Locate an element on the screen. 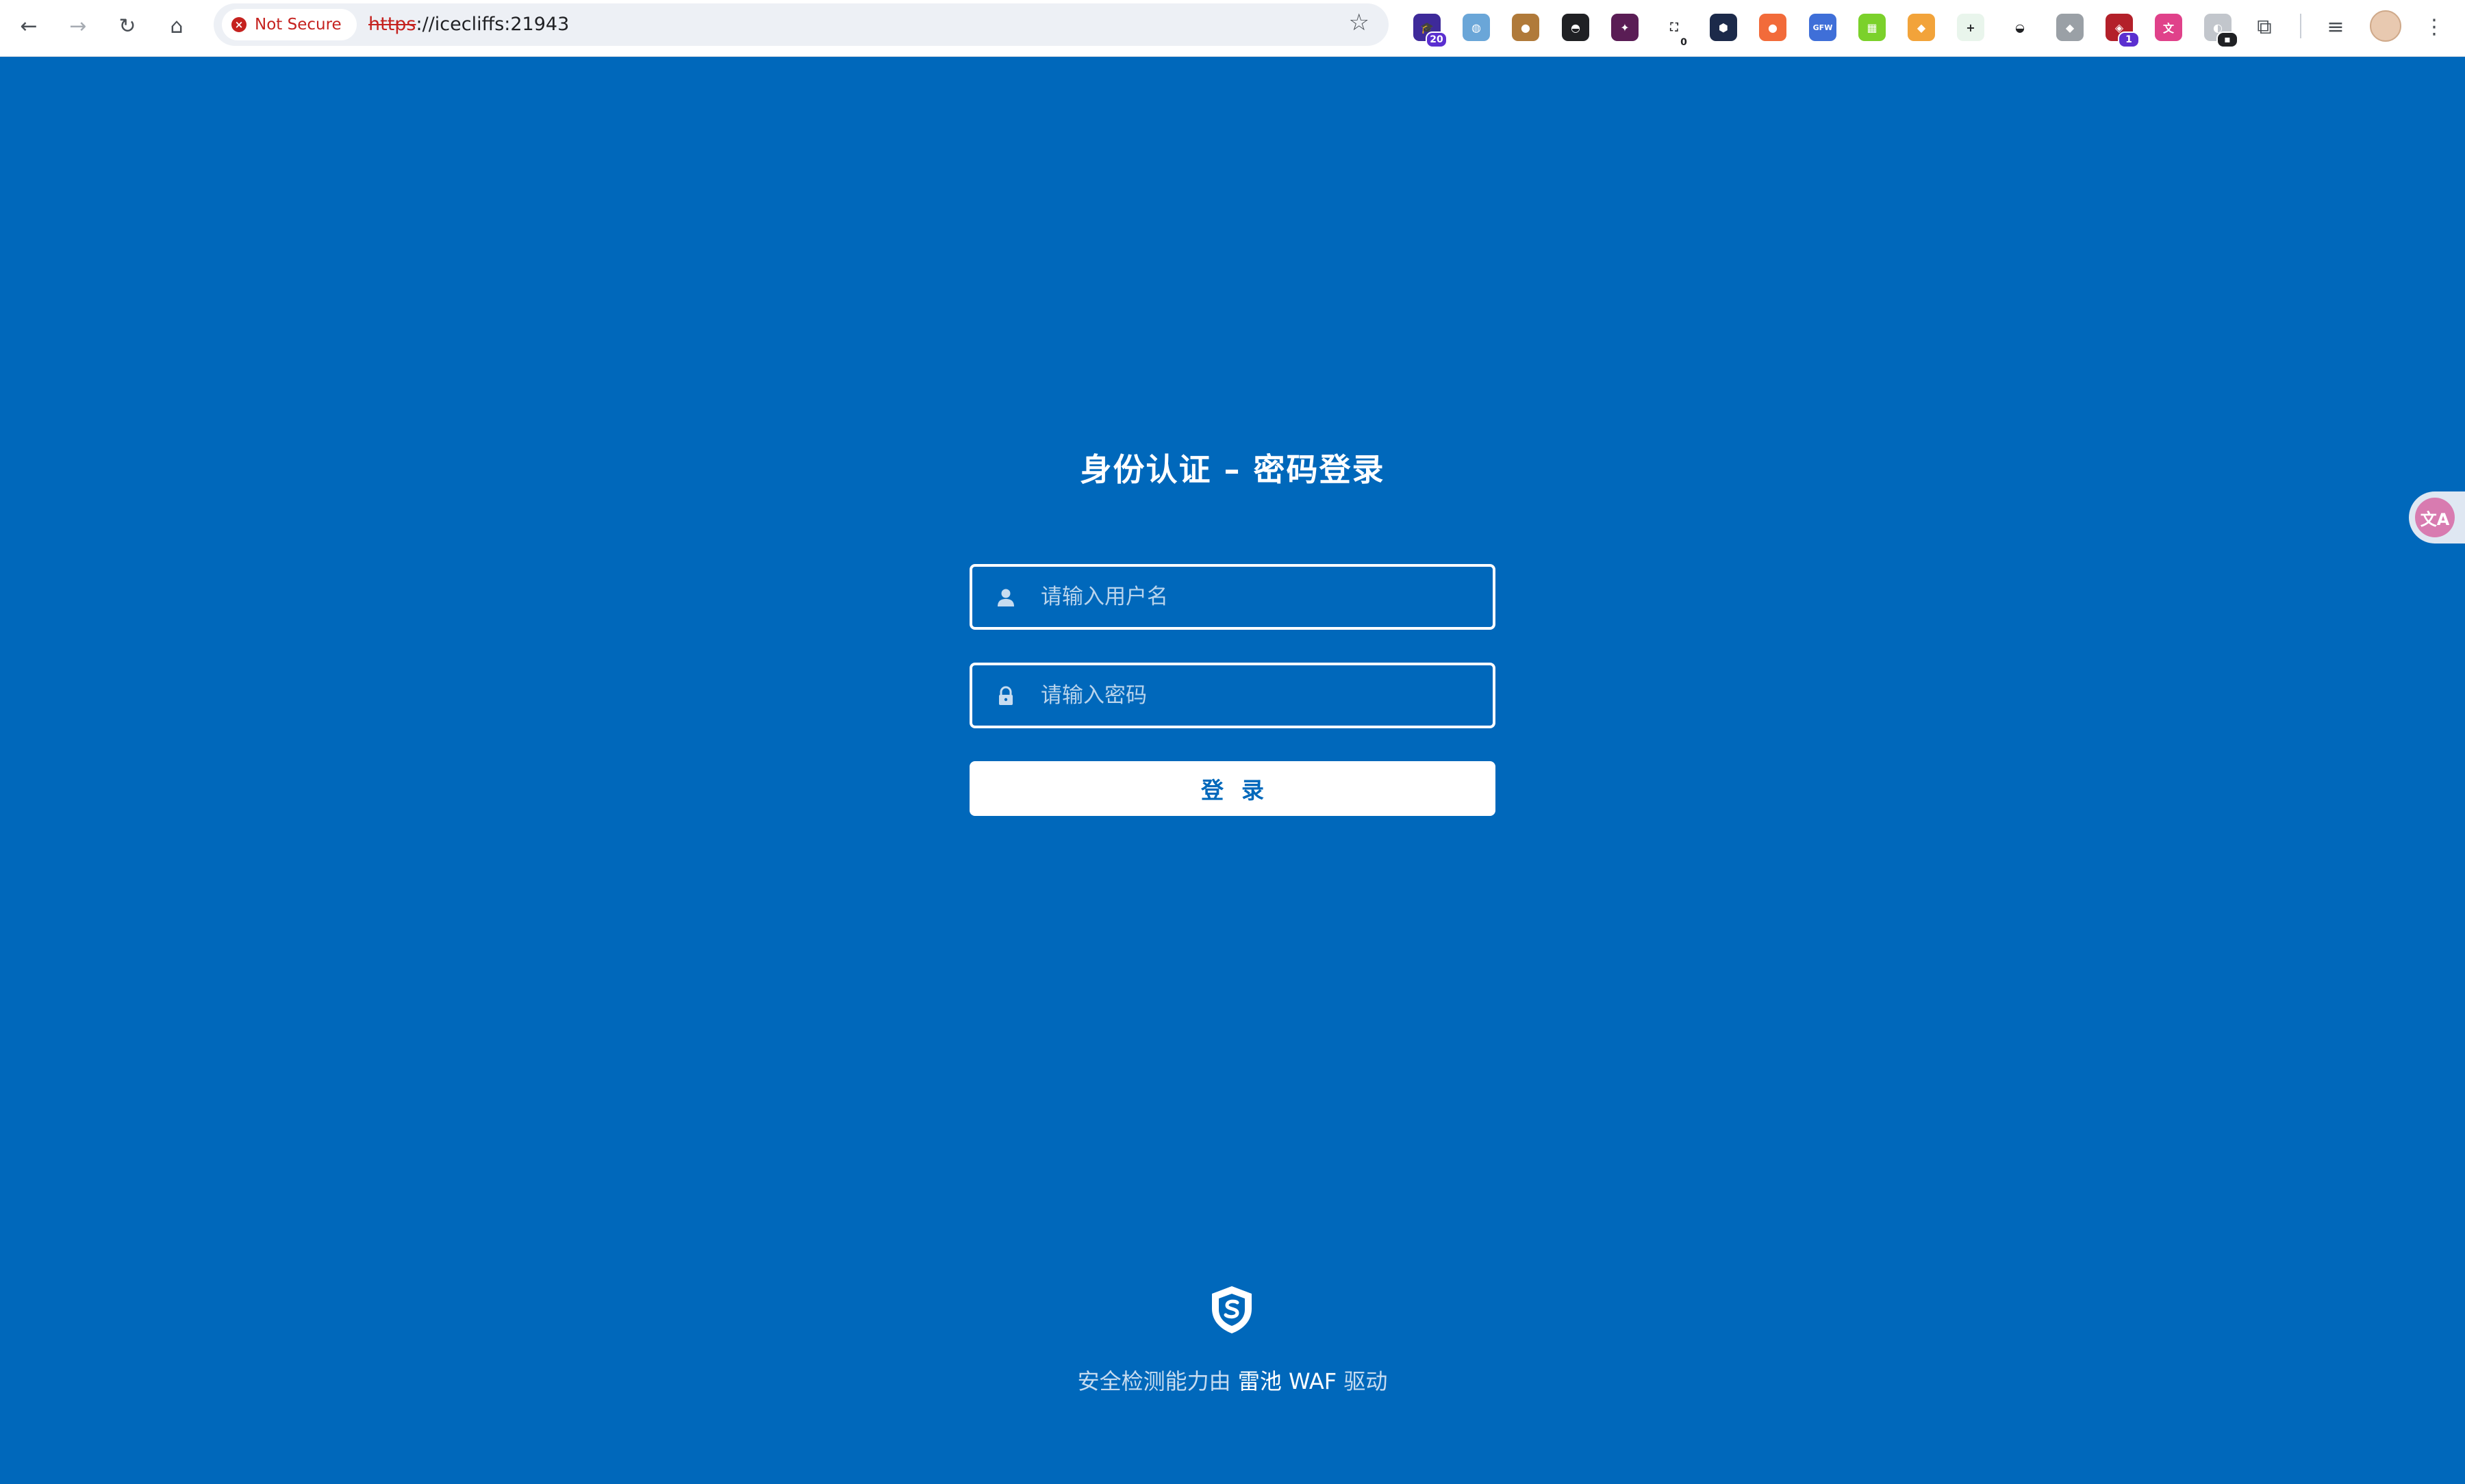 This screenshot has height=1484, width=2465. red-shield-extension-icon: ◈ 1 is located at coordinates (2123, 31).